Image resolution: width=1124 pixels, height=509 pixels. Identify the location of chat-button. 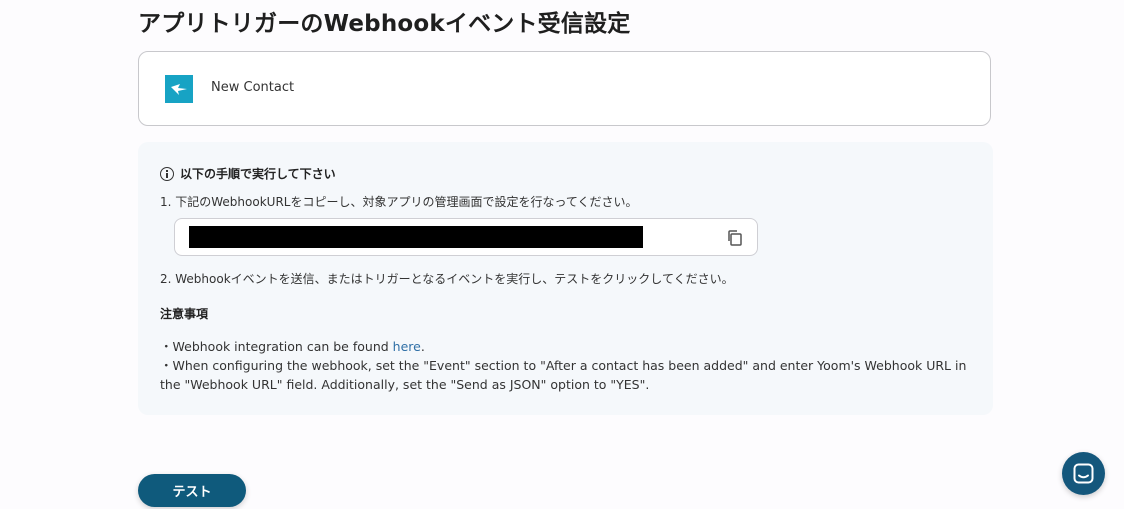
(1083, 473).